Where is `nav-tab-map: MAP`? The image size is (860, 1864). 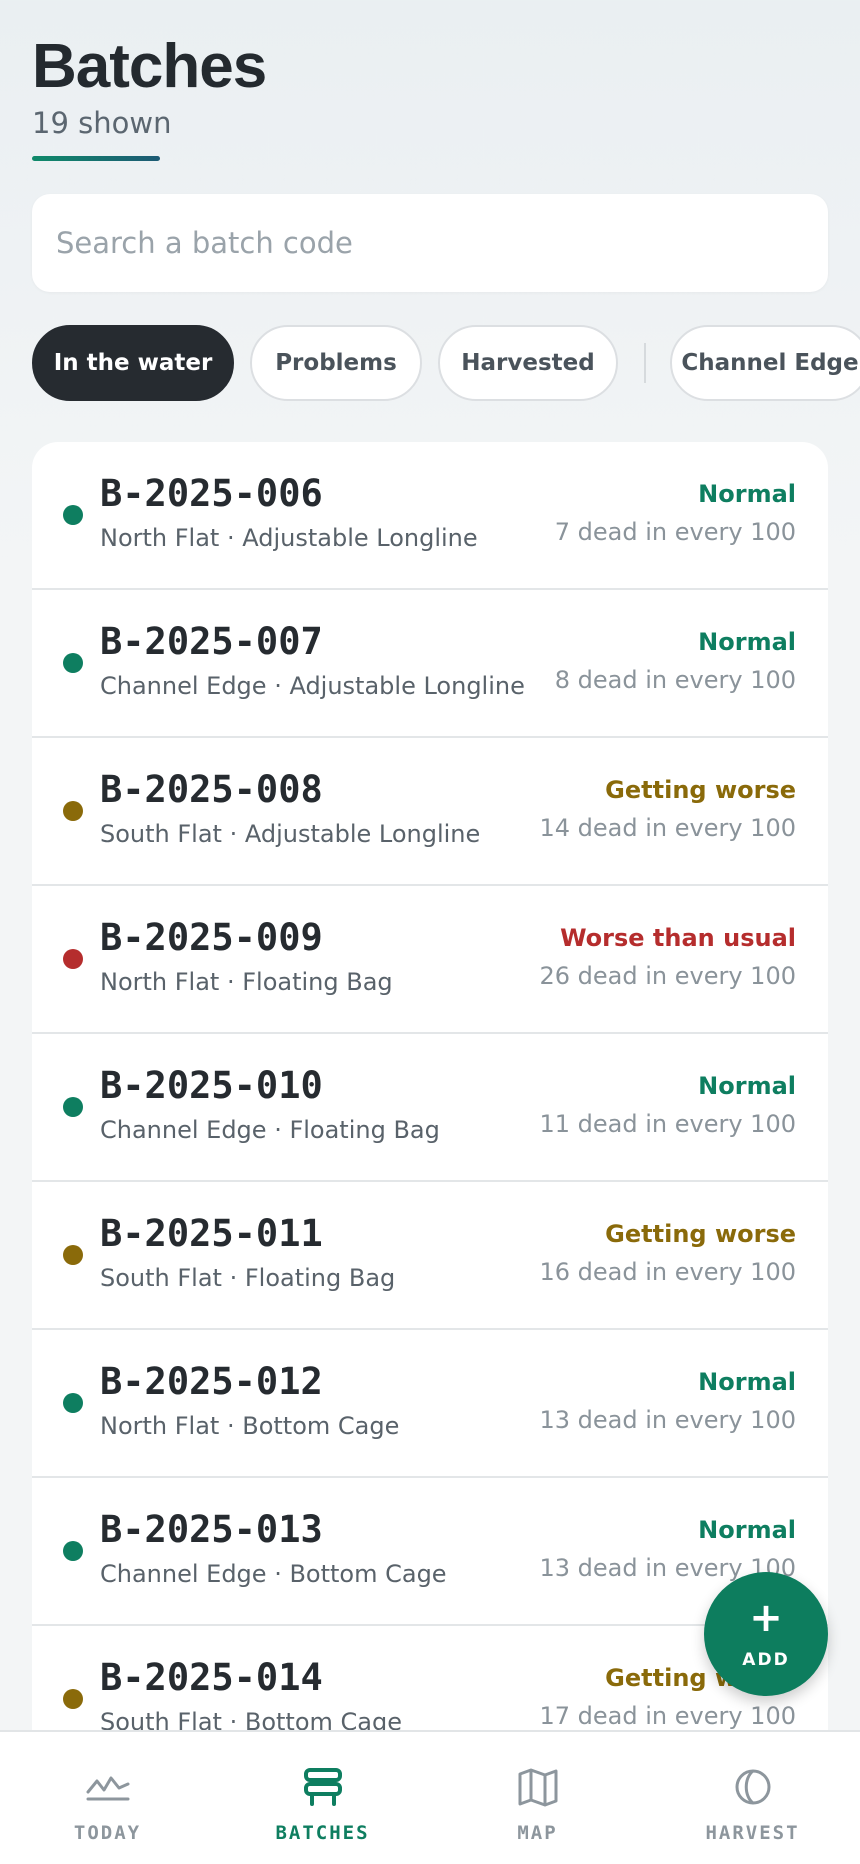 nav-tab-map: MAP is located at coordinates (537, 1798).